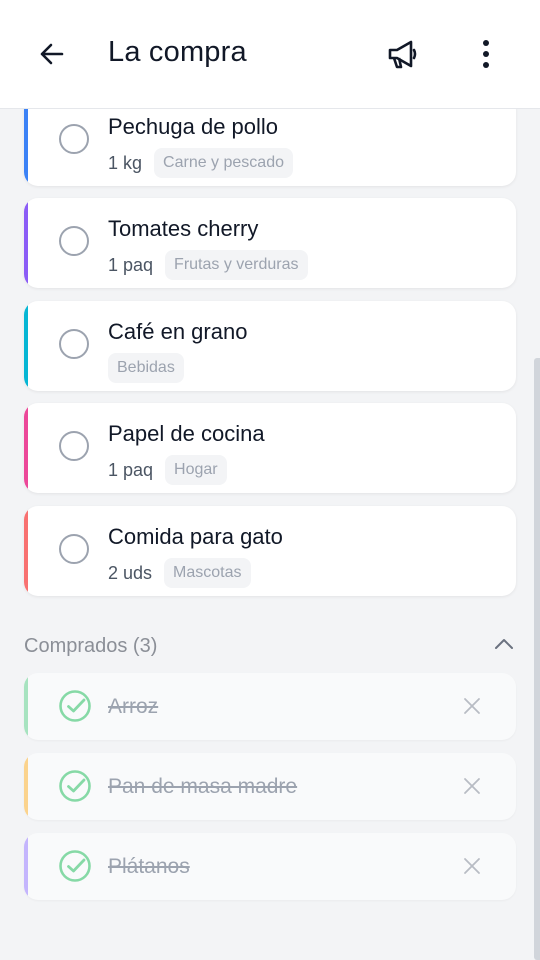 This screenshot has height=960, width=540. I want to click on megaphone-icon, so click(402, 56).